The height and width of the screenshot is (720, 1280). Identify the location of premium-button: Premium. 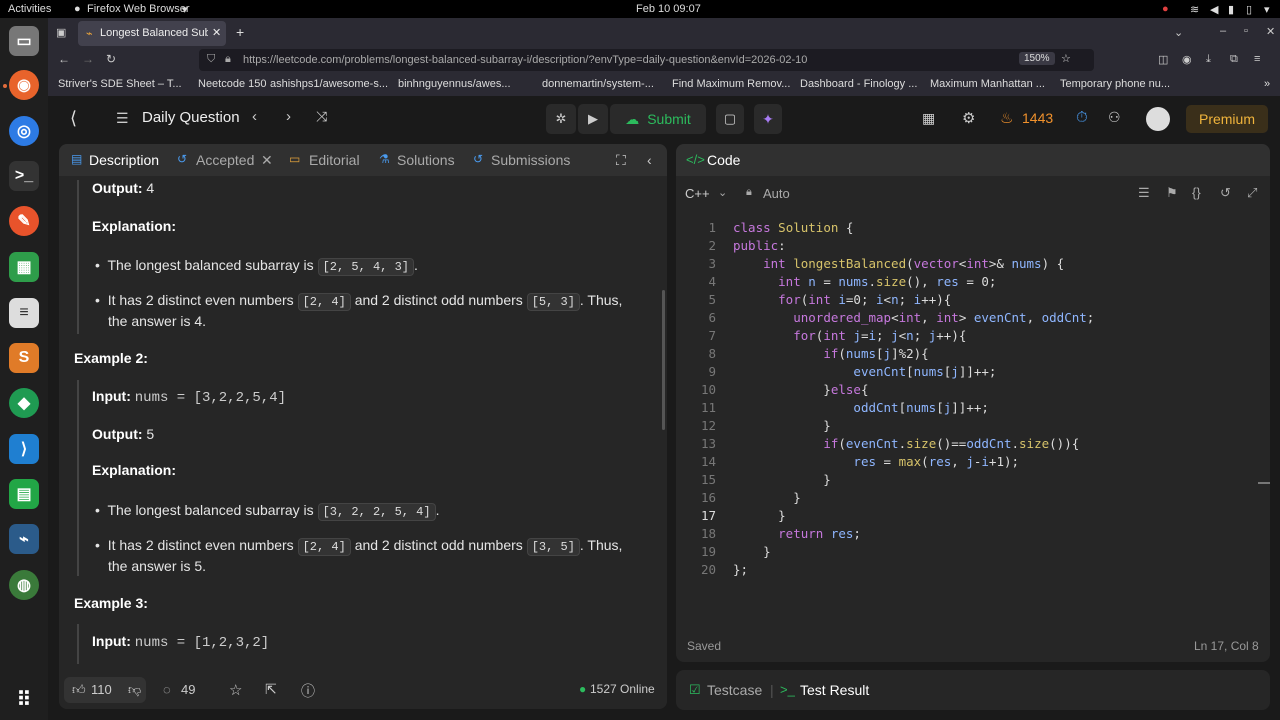
(1227, 119).